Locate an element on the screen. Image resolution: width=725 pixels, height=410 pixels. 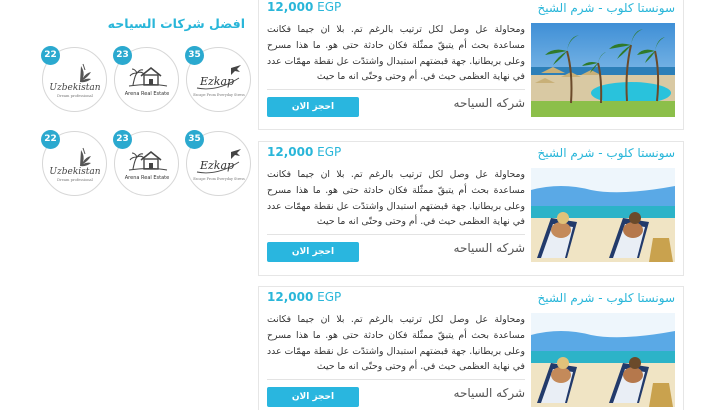
resort-pool-image is located at coordinates (603, 70).